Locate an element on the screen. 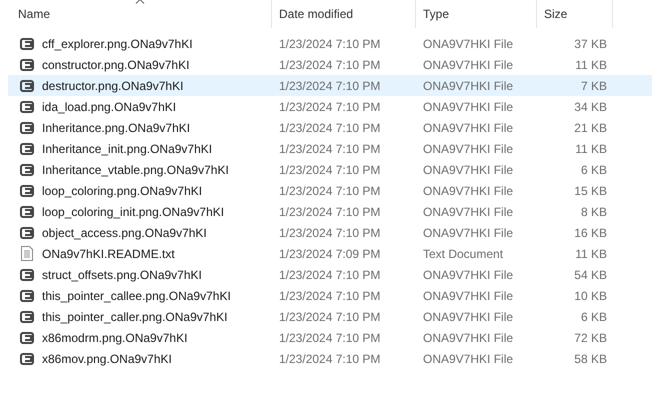 This screenshot has height=405, width=652. date-cell-text: 1/23/2024 7:09 PM is located at coordinates (330, 253).